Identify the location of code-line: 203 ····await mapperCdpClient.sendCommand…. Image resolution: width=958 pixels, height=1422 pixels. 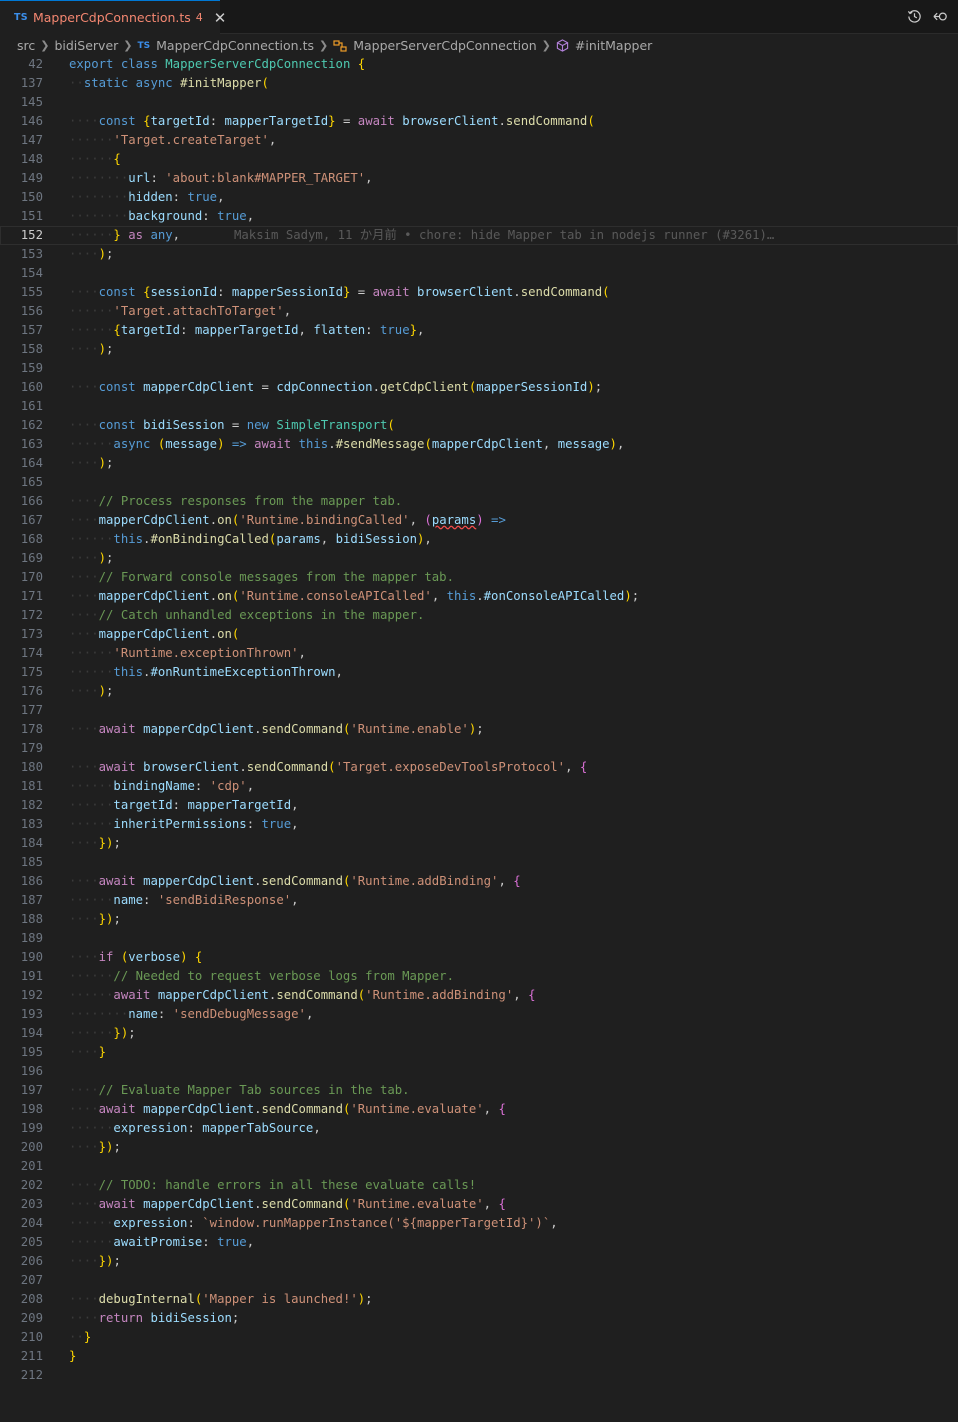
(479, 1204).